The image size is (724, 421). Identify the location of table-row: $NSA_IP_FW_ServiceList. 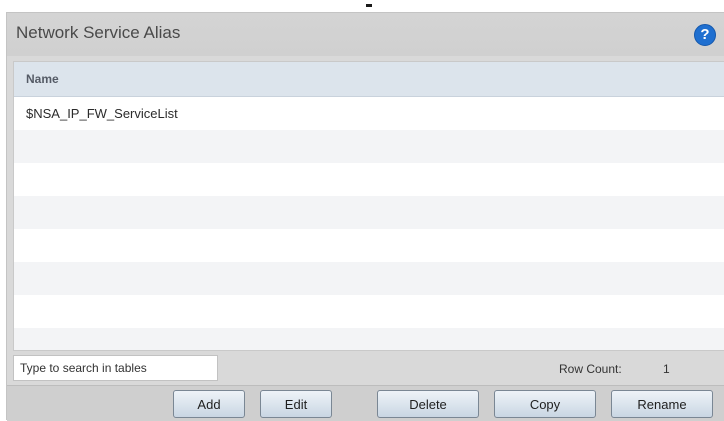
(369, 113).